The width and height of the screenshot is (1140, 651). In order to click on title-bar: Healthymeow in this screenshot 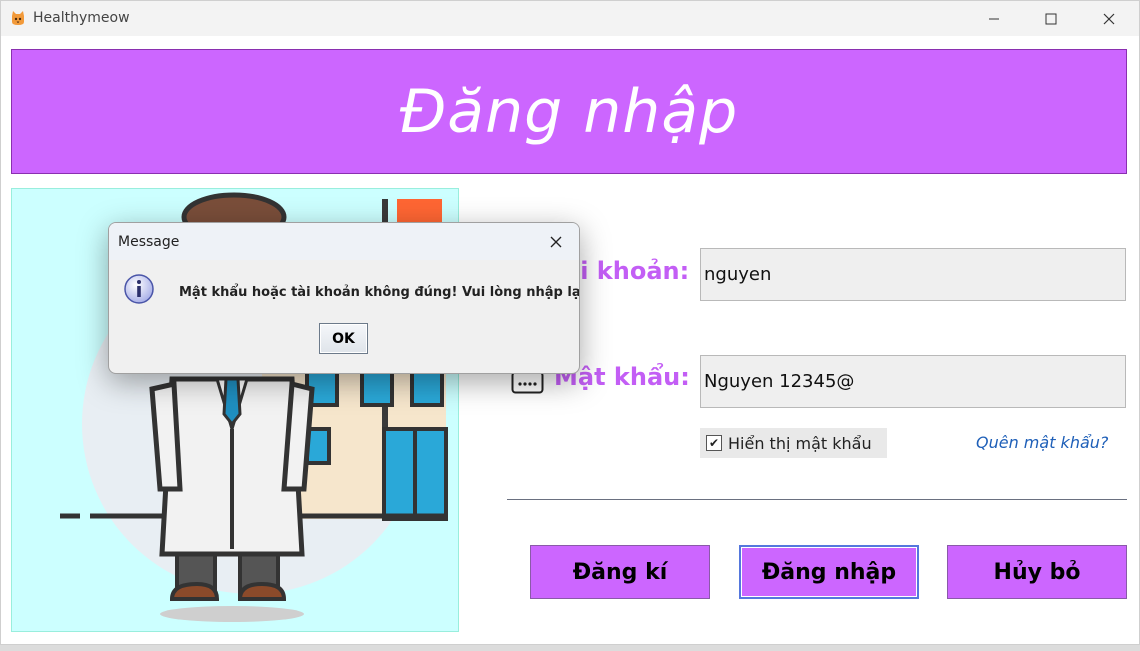, I will do `click(570, 18)`.